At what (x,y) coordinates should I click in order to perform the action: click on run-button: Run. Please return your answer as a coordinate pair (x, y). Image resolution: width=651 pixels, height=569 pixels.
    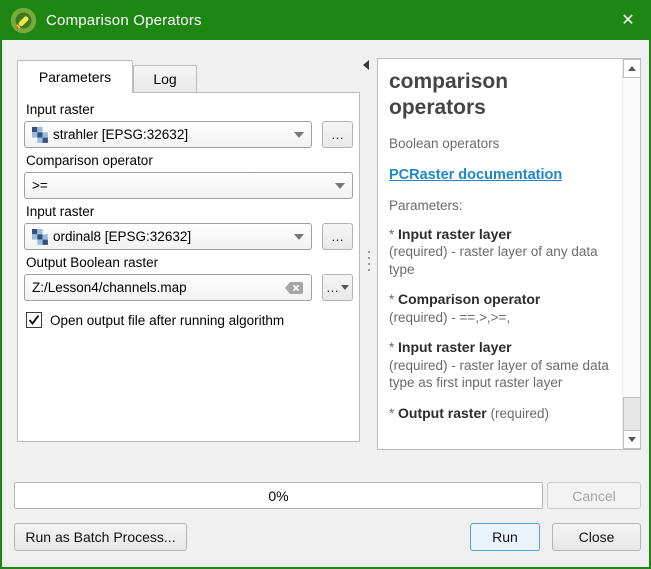
    Looking at the image, I should click on (505, 537).